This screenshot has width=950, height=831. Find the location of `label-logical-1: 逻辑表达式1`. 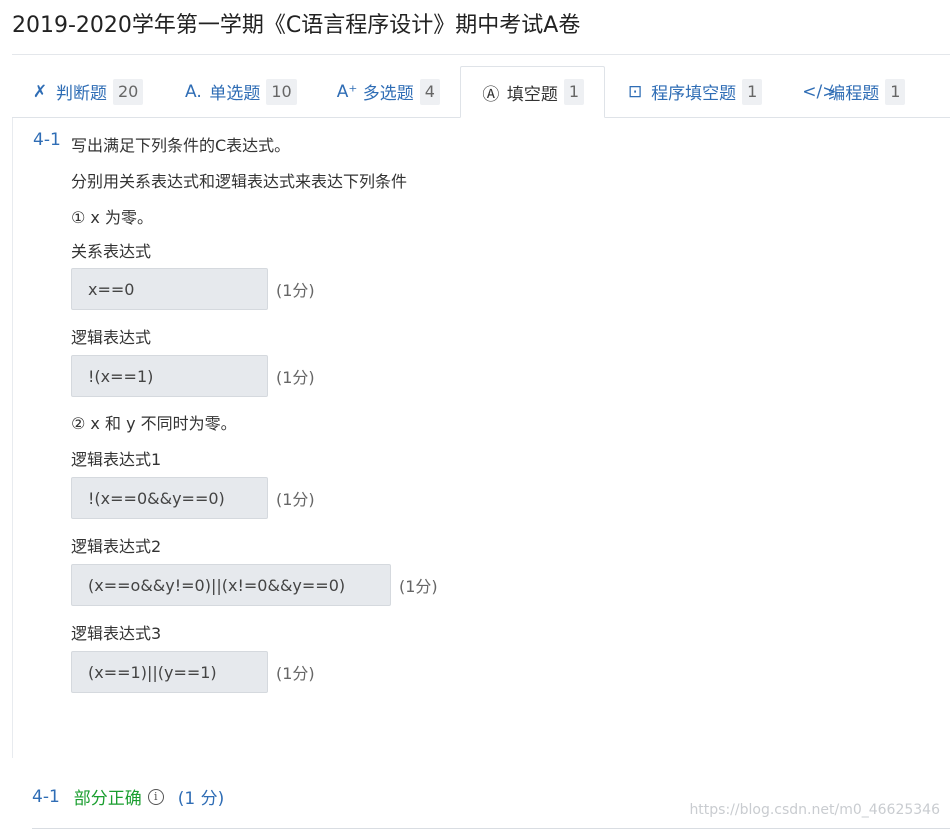

label-logical-1: 逻辑表达式1 is located at coordinates (116, 459).